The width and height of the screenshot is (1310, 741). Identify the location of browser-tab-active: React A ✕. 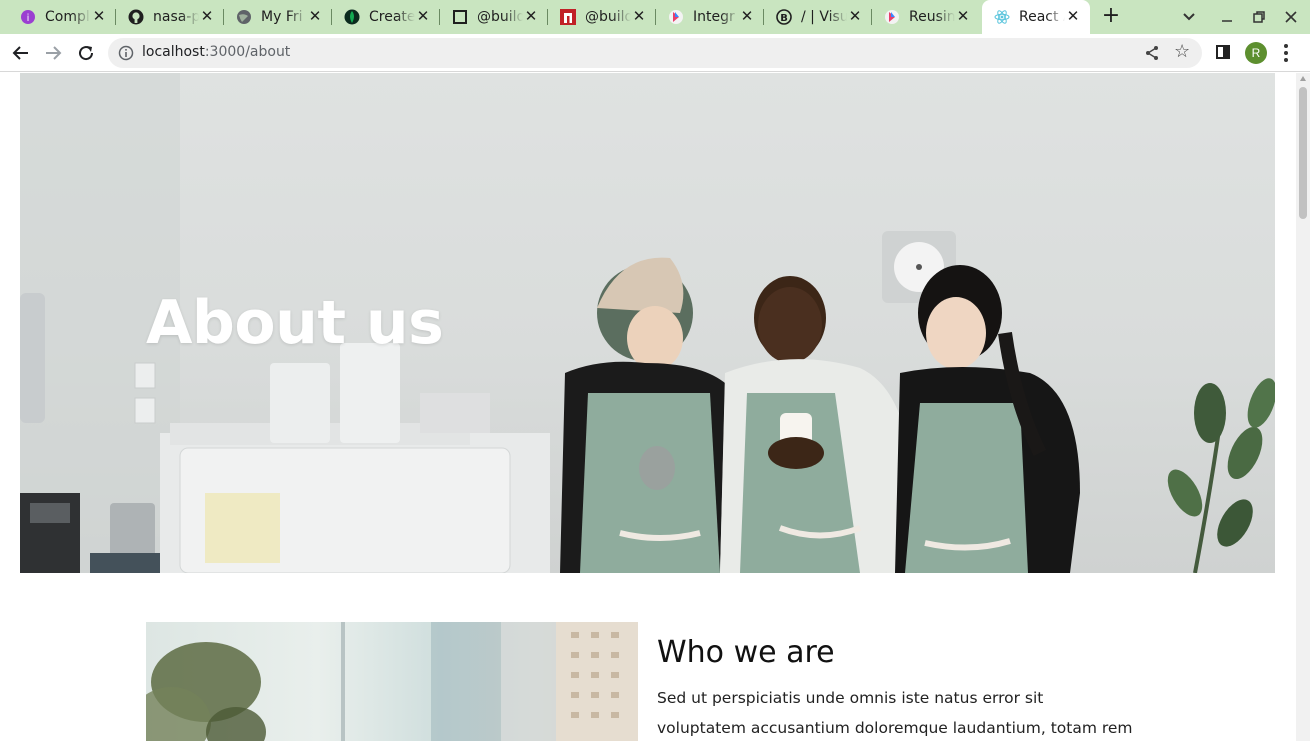
(1036, 17).